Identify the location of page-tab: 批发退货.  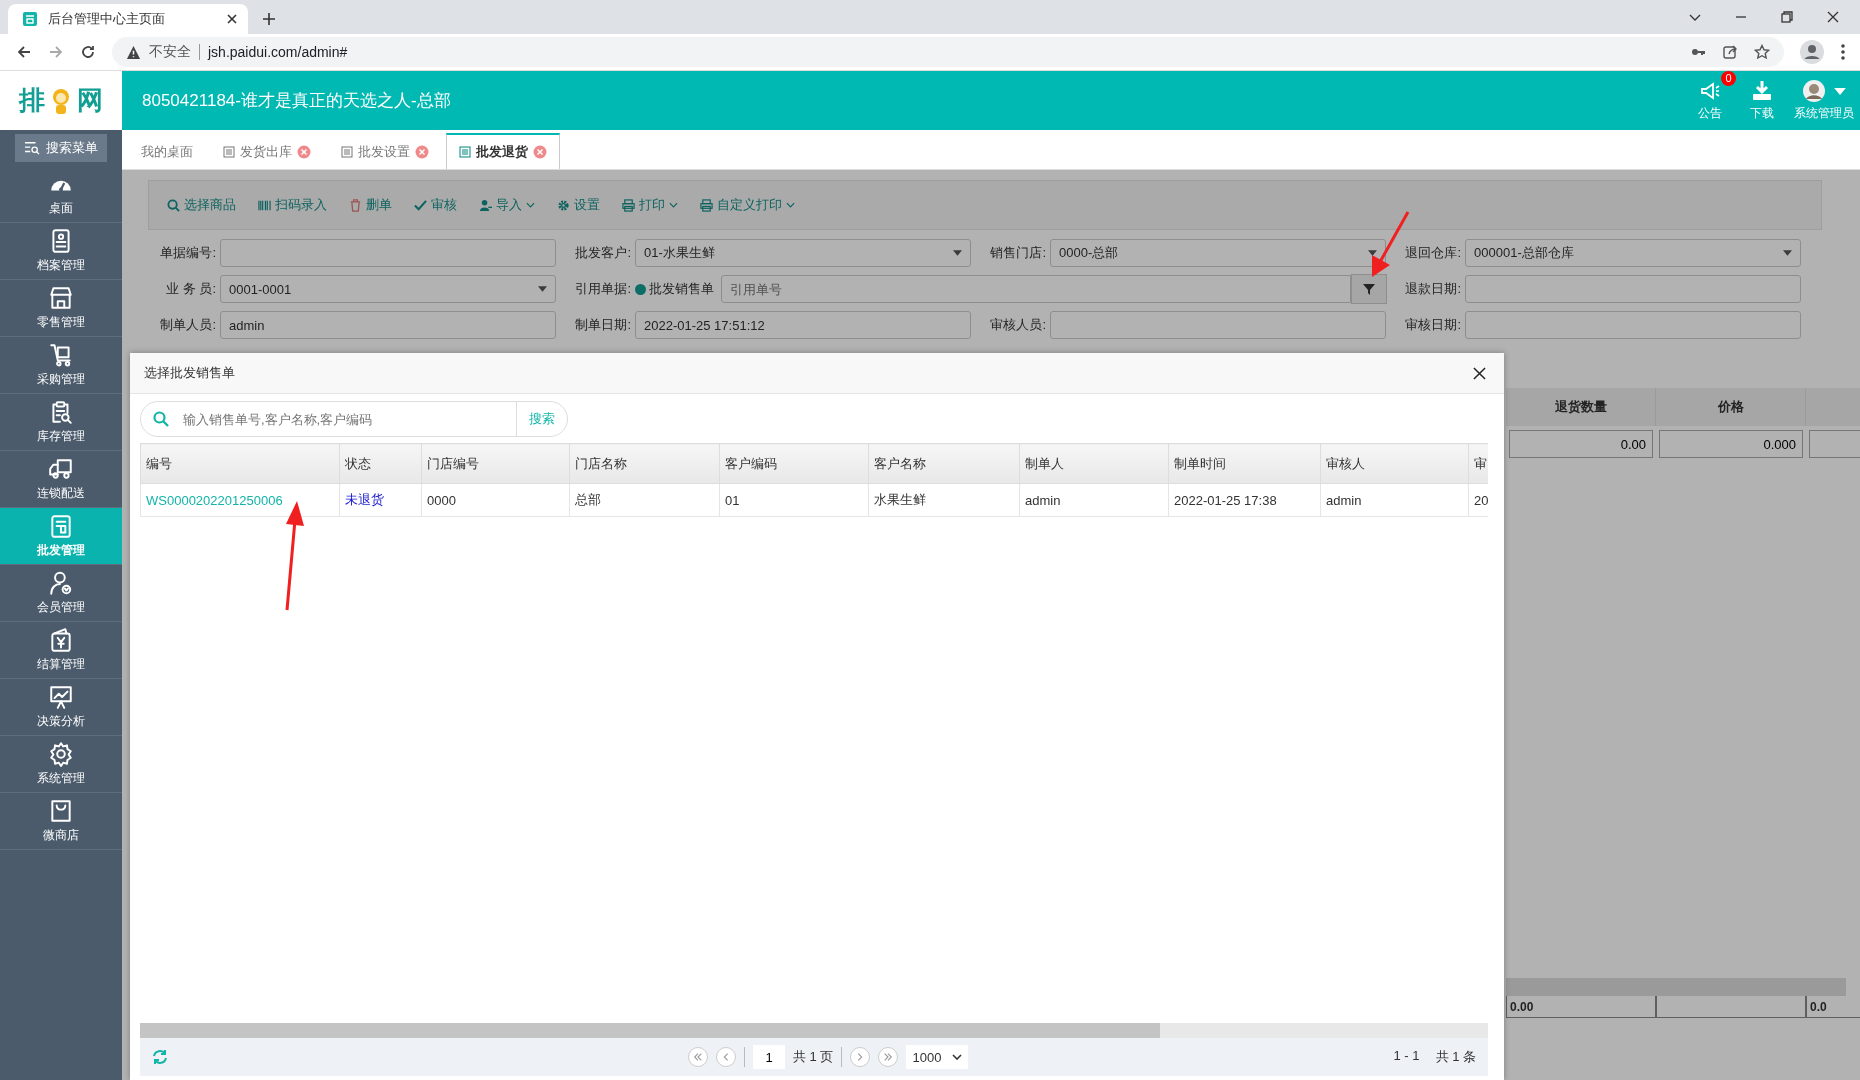
(503, 151).